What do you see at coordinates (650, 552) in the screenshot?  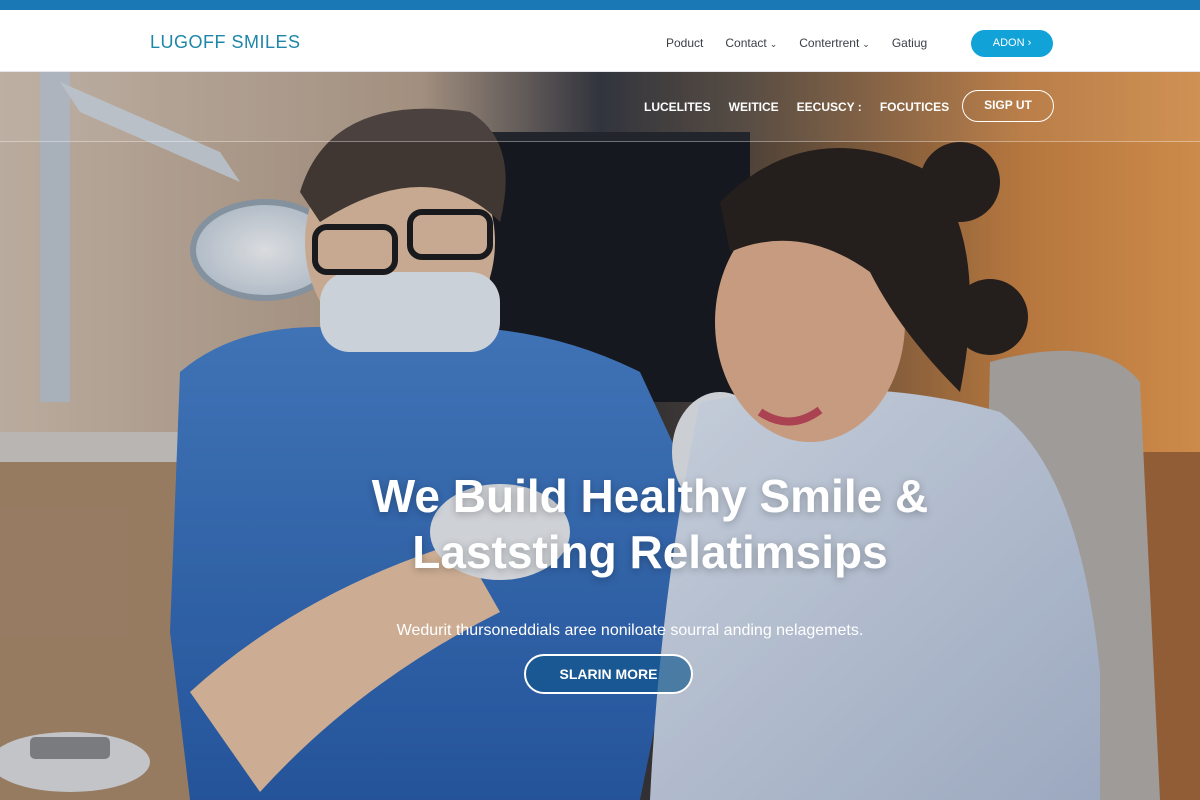 I see `hero-headline-line-2: Laststing Relatimsips` at bounding box center [650, 552].